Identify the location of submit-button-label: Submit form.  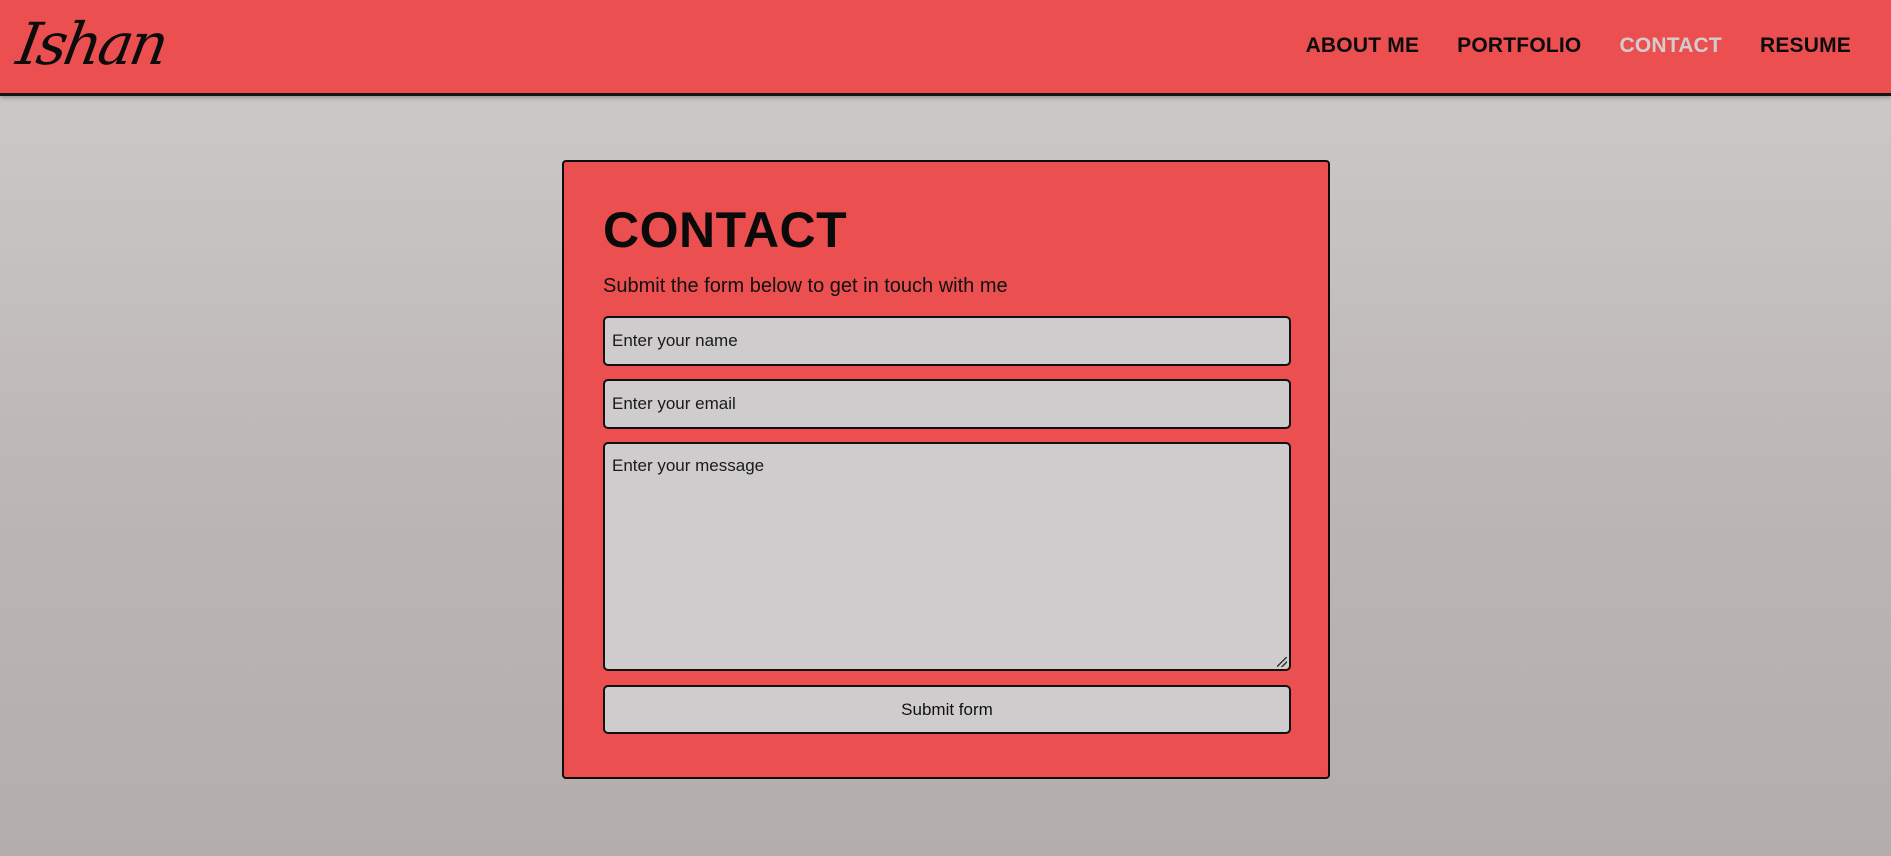
(947, 709).